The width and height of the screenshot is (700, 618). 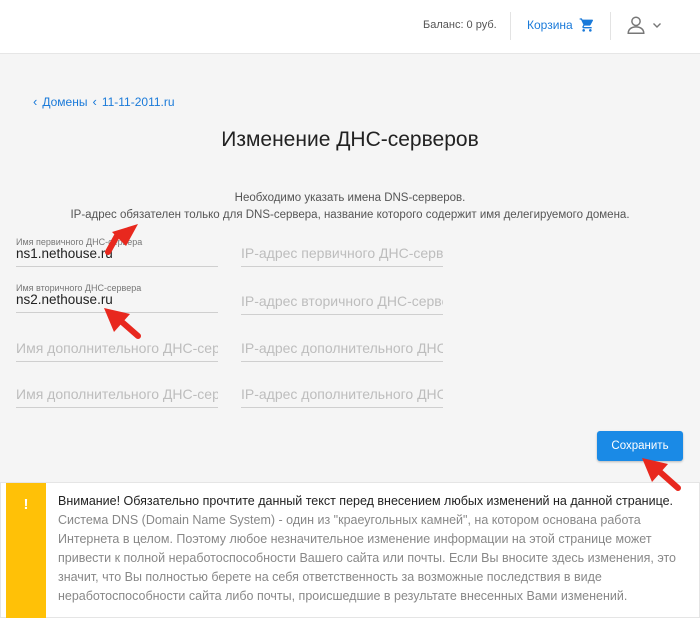 I want to click on breadcrumb: ‹ Домены ‹ 11-11-2011.ru, so click(x=104, y=101).